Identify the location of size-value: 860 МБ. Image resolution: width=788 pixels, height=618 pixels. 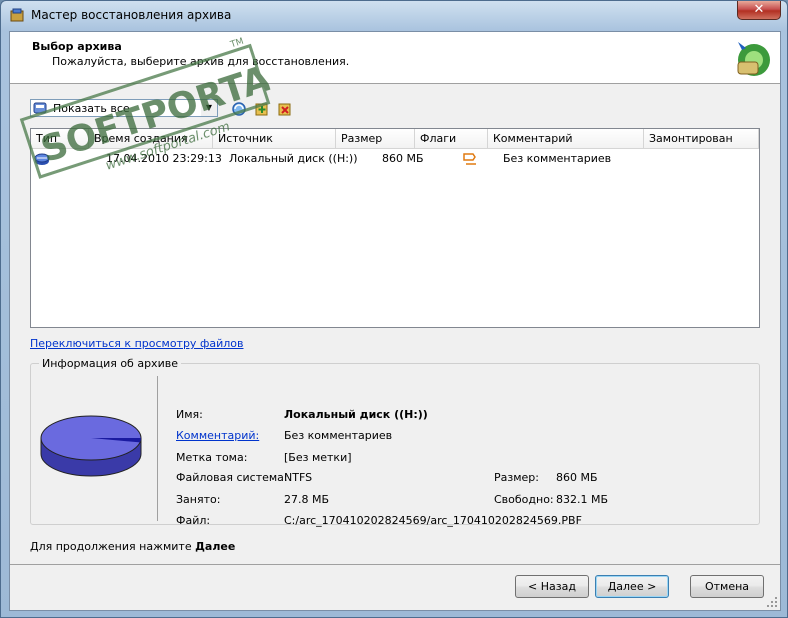
(577, 477).